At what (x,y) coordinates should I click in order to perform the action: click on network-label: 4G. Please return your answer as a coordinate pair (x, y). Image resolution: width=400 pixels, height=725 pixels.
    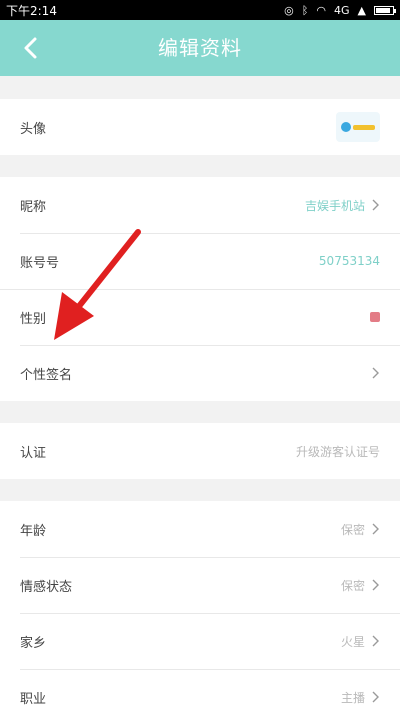
    Looking at the image, I should click on (342, 10).